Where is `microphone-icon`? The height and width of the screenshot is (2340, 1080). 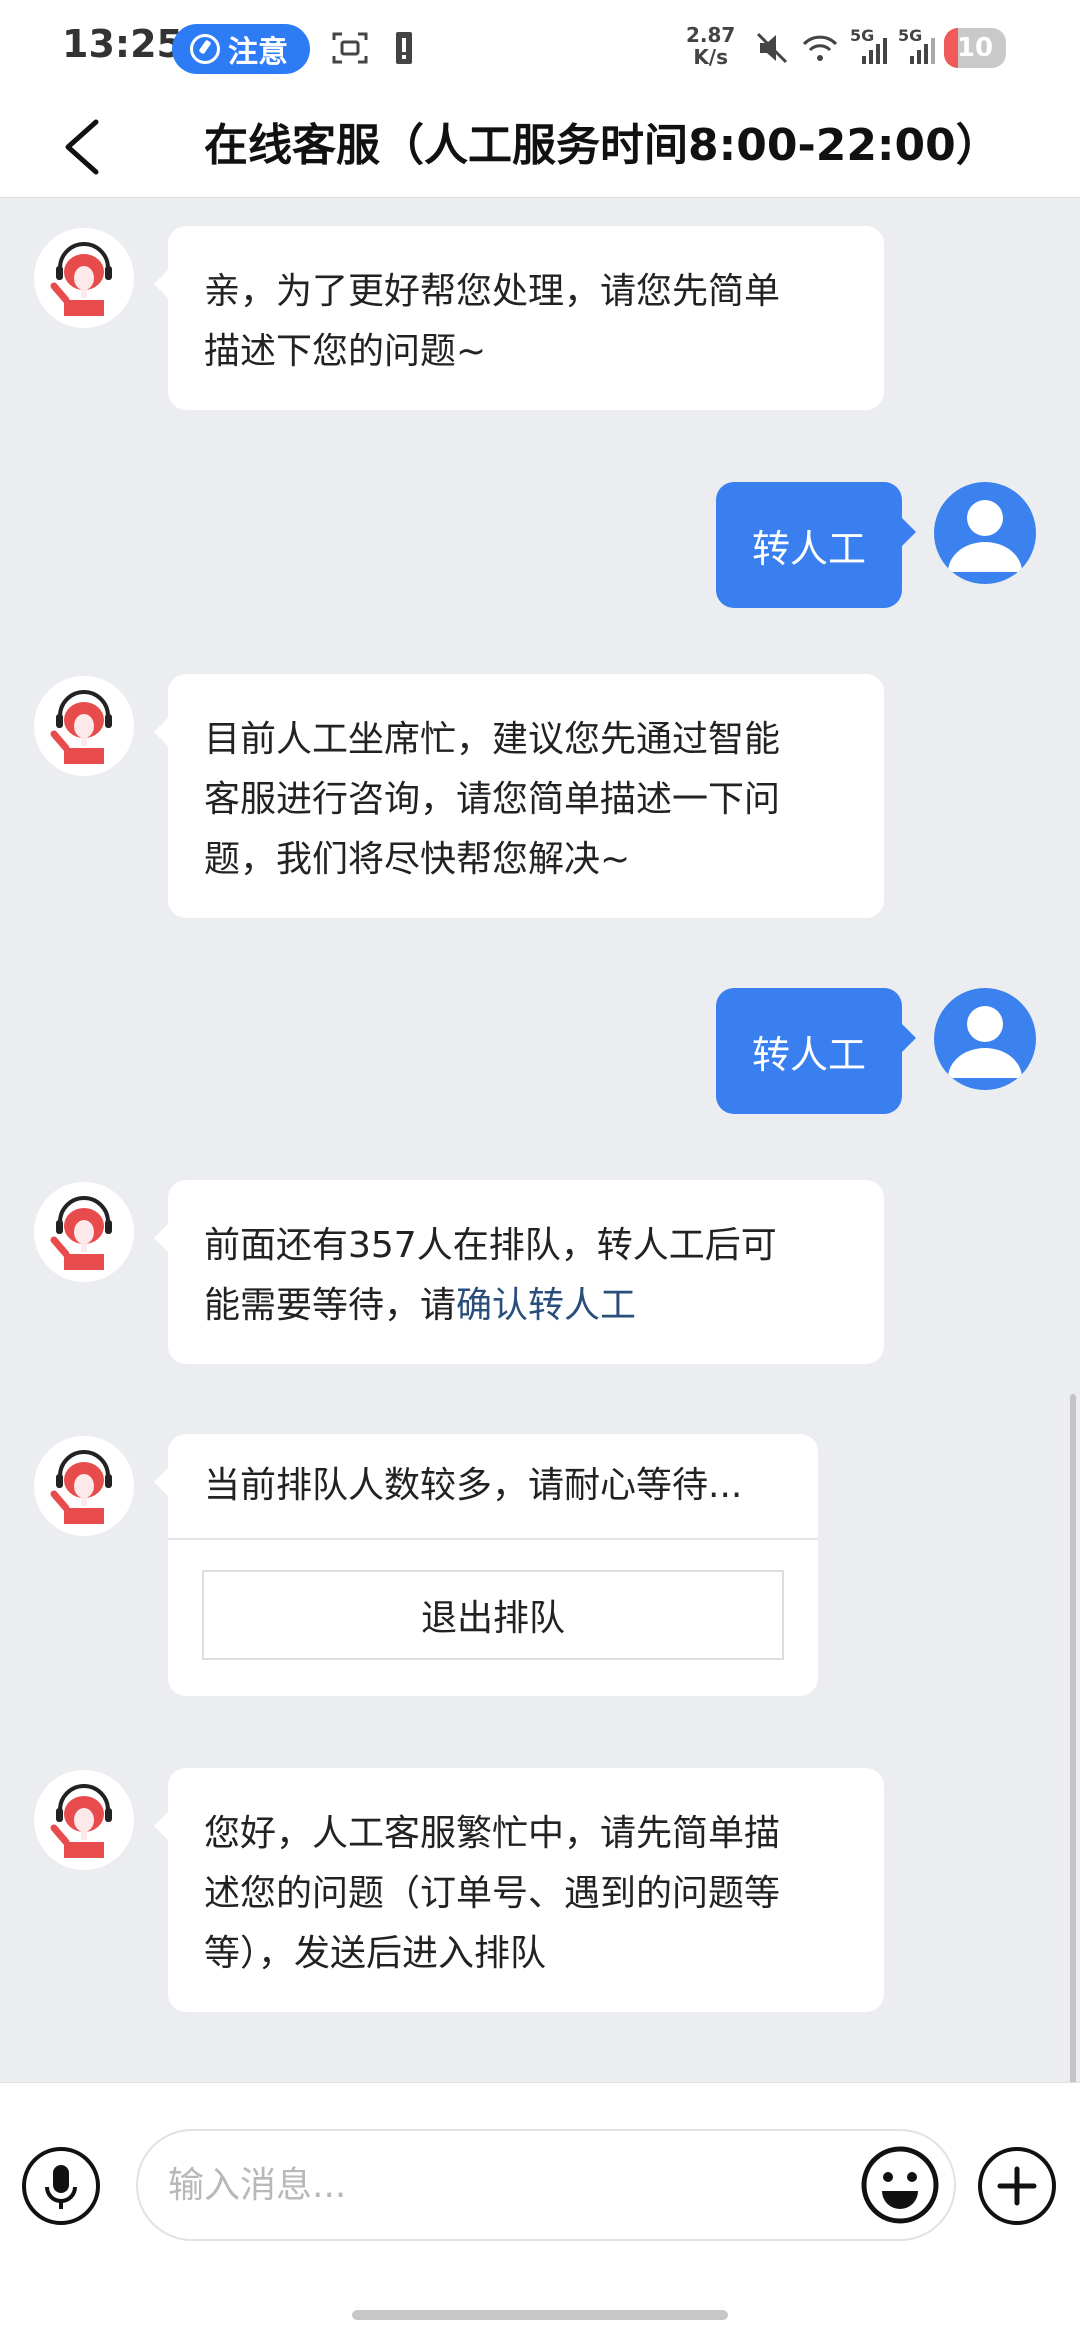
microphone-icon is located at coordinates (61, 2187).